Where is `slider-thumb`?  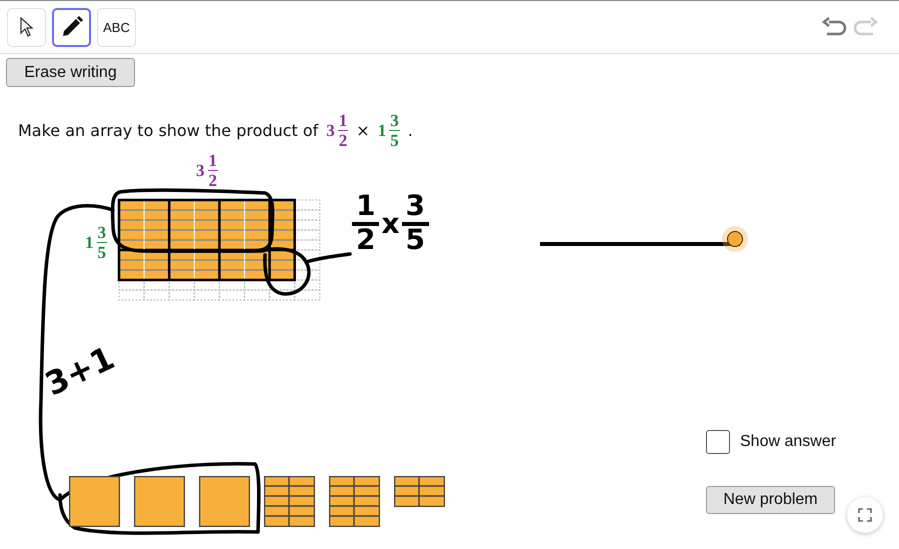 slider-thumb is located at coordinates (735, 239).